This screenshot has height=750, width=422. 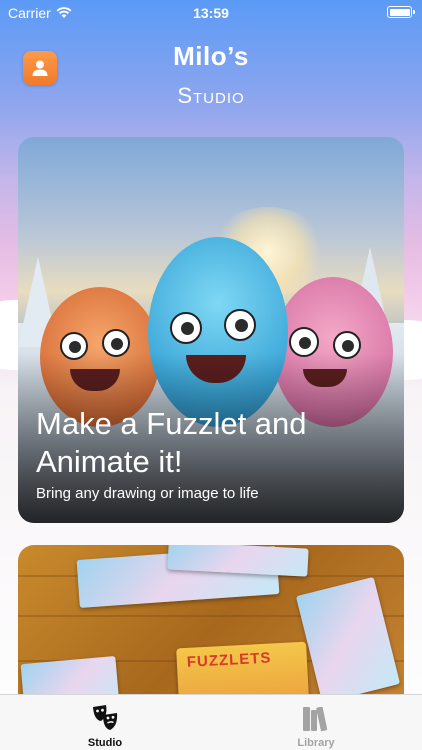 I want to click on tab-studio-label: Studio, so click(x=105, y=743).